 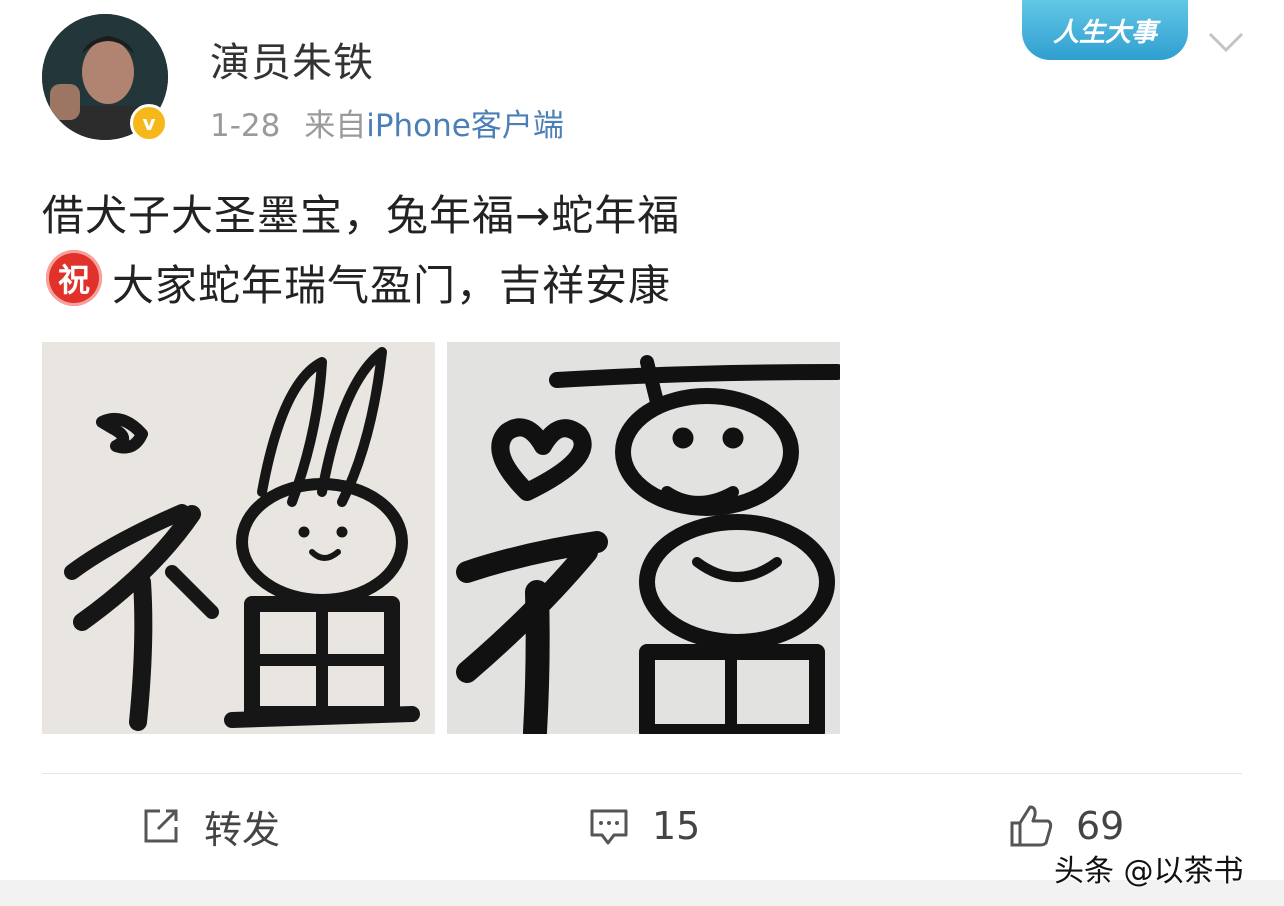 I want to click on post-image-snake-fu, so click(x=643, y=538).